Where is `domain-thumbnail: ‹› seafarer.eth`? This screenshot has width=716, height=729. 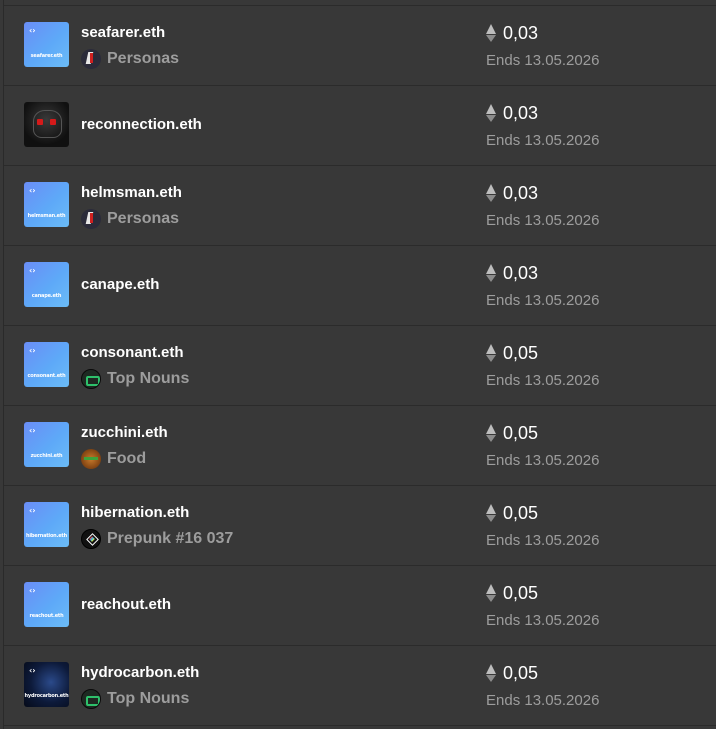 domain-thumbnail: ‹› seafarer.eth is located at coordinates (46, 44).